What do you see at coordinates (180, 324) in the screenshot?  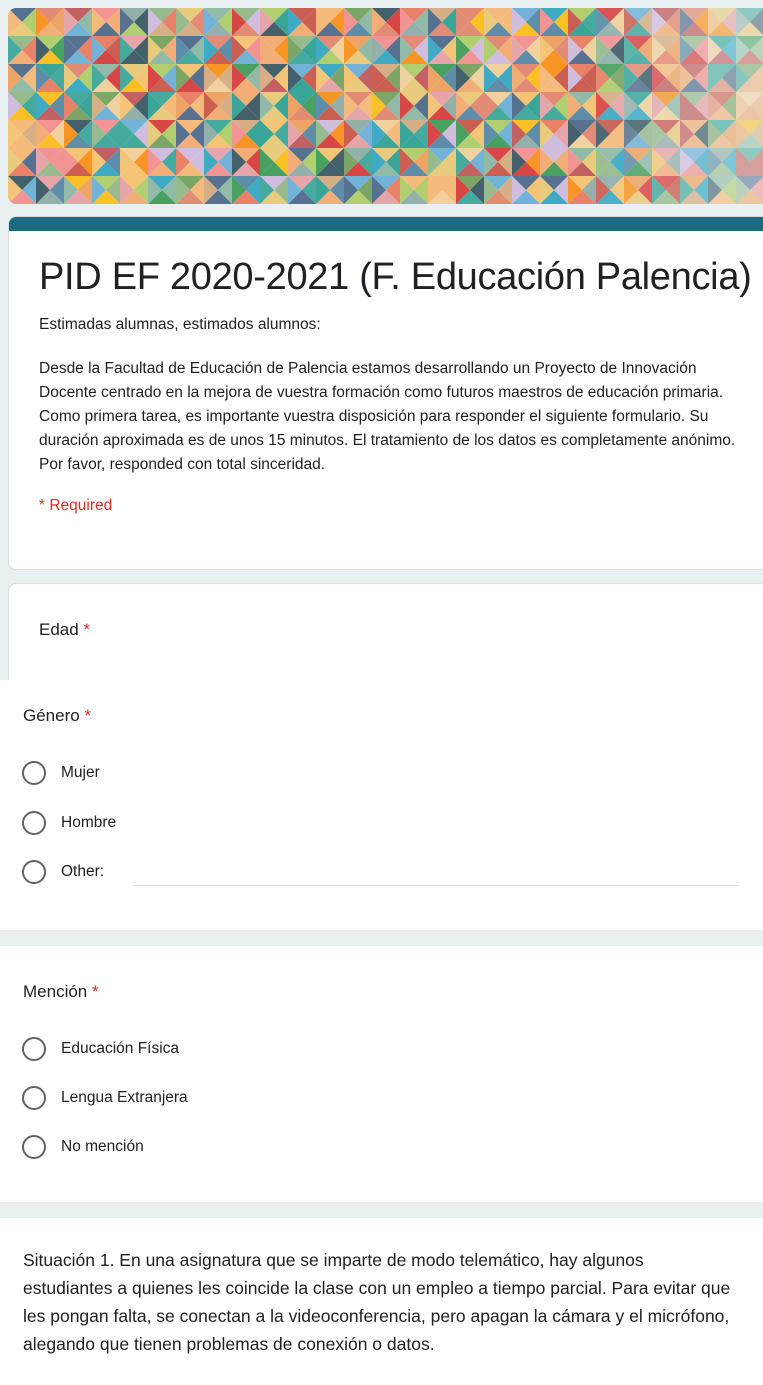 I see `description-greeting: Estimadas alumnas, estimados alumnos:` at bounding box center [180, 324].